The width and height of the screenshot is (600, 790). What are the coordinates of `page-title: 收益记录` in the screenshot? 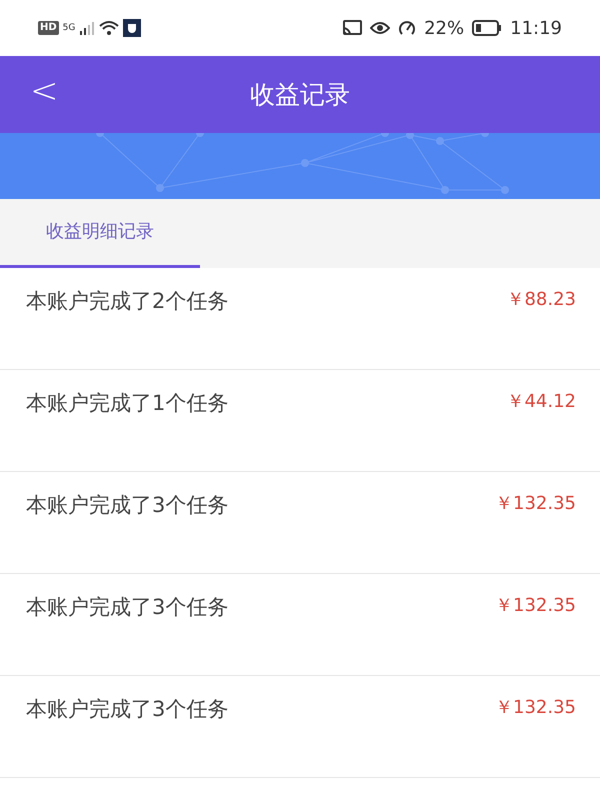 It's located at (300, 94).